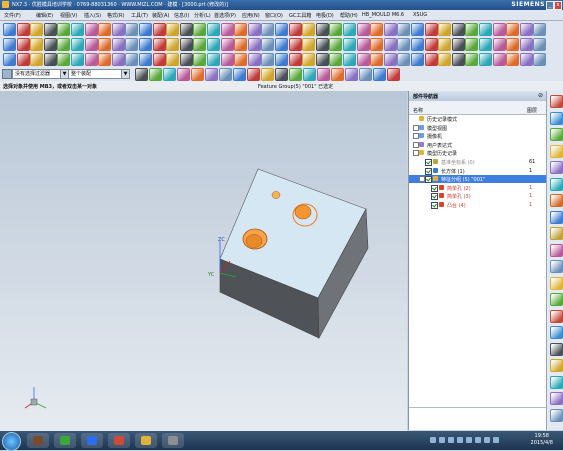  What do you see at coordinates (478, 171) in the screenshot?
I see `tree-node: 长方体 (1) 1` at bounding box center [478, 171].